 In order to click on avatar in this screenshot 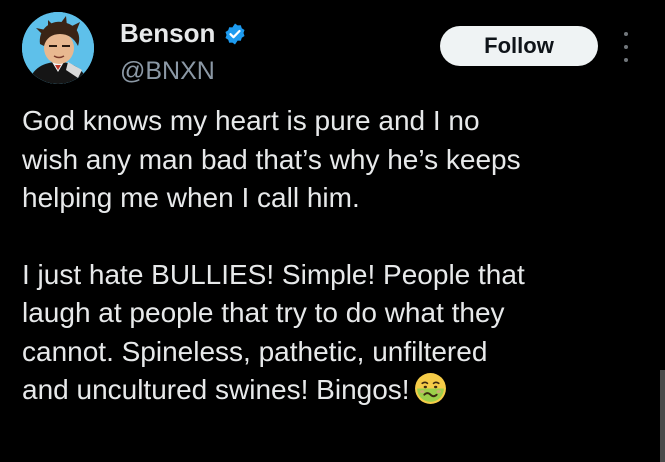, I will do `click(58, 48)`.